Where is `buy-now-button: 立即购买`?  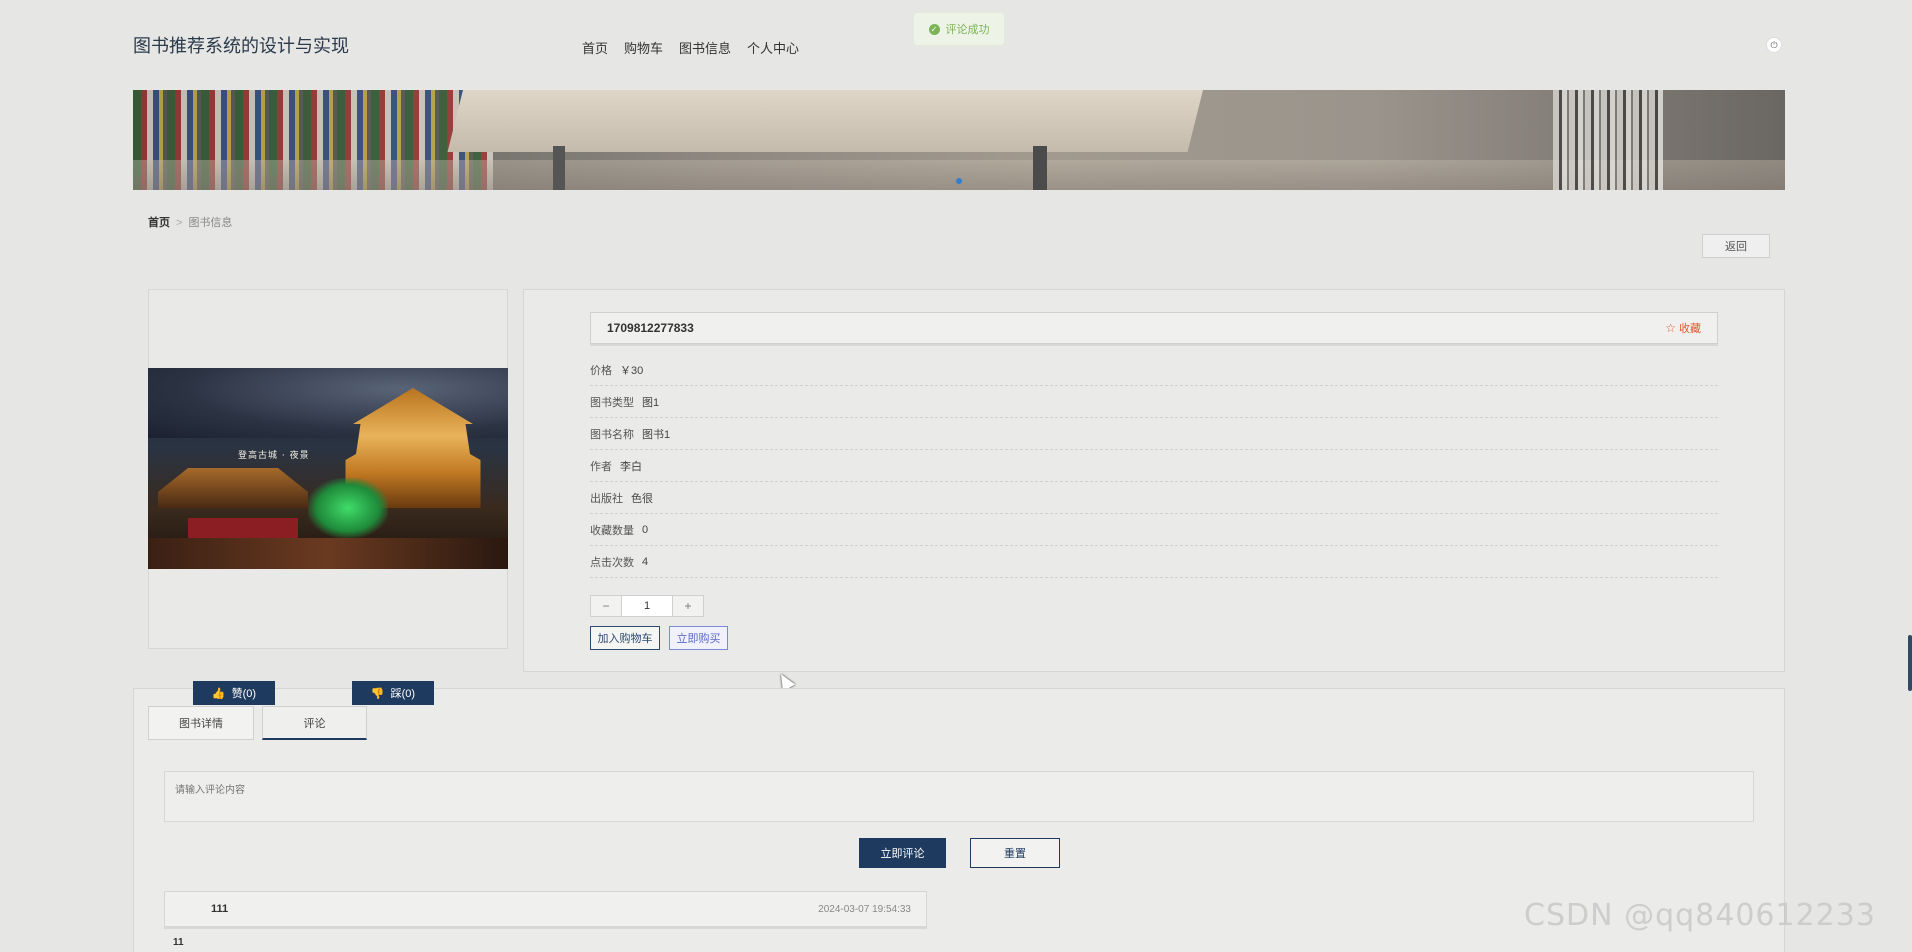
buy-now-button: 立即购买 is located at coordinates (698, 638).